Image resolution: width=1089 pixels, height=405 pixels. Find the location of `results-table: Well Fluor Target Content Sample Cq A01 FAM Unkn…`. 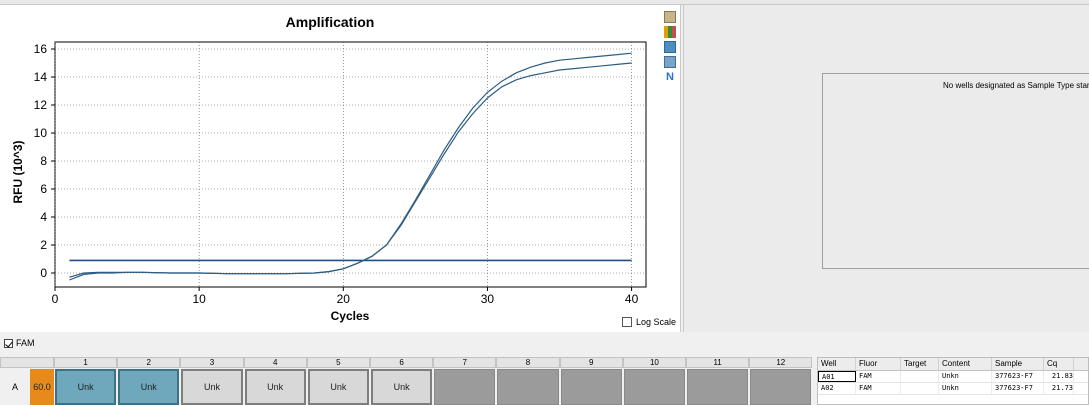

results-table: Well Fluor Target Content Sample Cq A01 FAM Unkn… is located at coordinates (953, 381).